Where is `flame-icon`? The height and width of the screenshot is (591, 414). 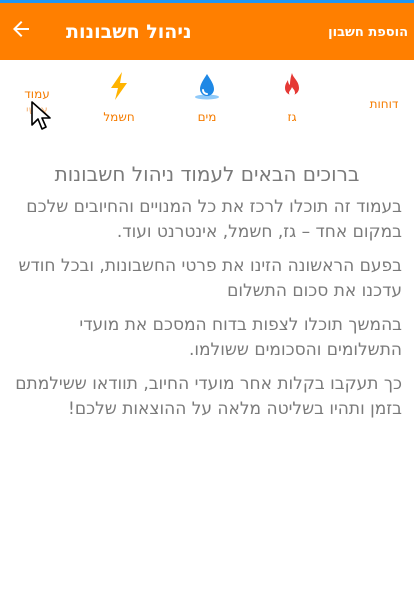
flame-icon is located at coordinates (292, 84).